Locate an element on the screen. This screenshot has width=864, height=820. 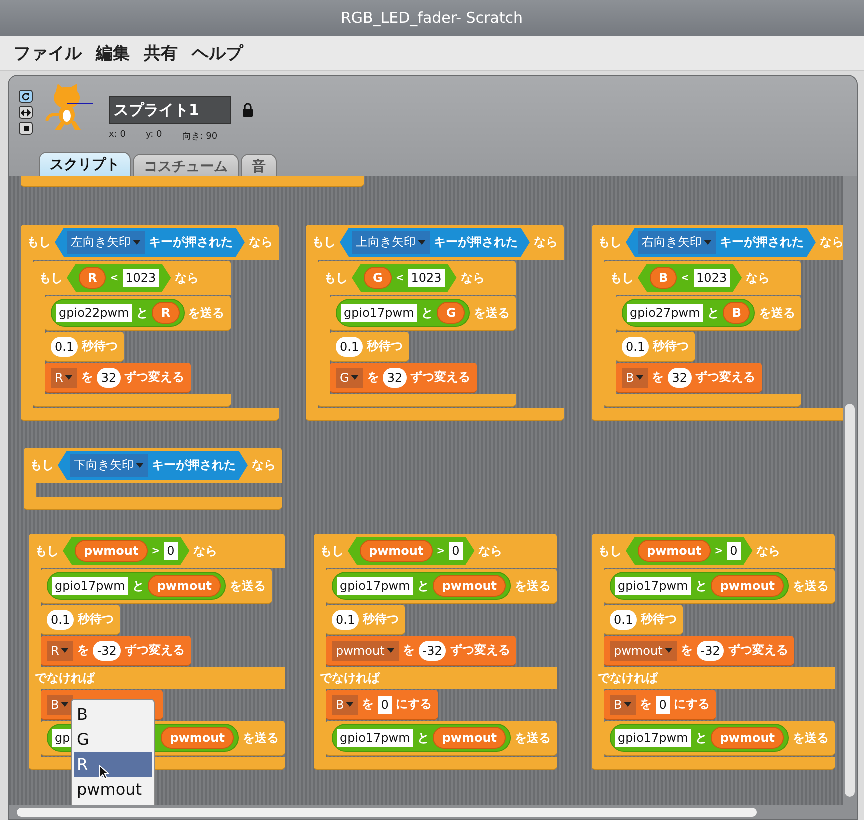
x-position: x: 0 is located at coordinates (117, 136).